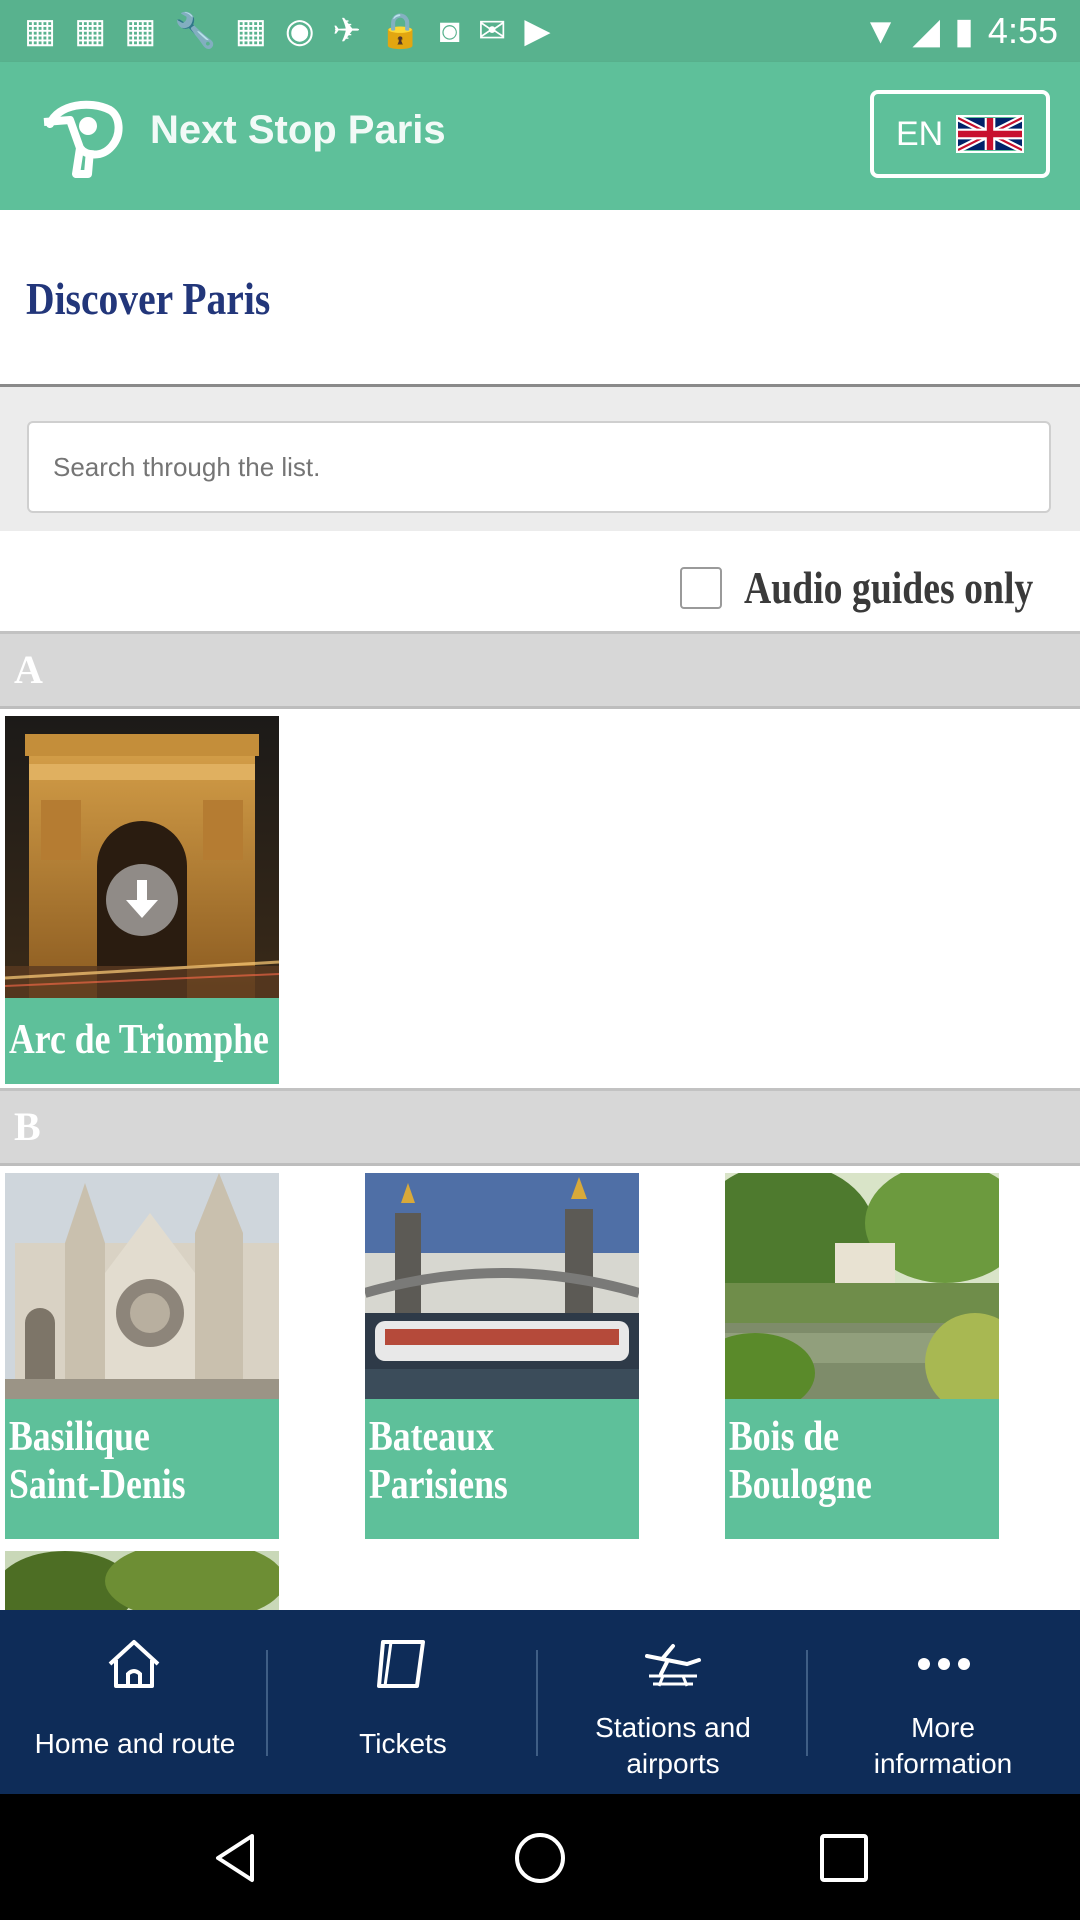  Describe the element at coordinates (502, 1286) in the screenshot. I see `bateaux-parisiens-photo` at that location.